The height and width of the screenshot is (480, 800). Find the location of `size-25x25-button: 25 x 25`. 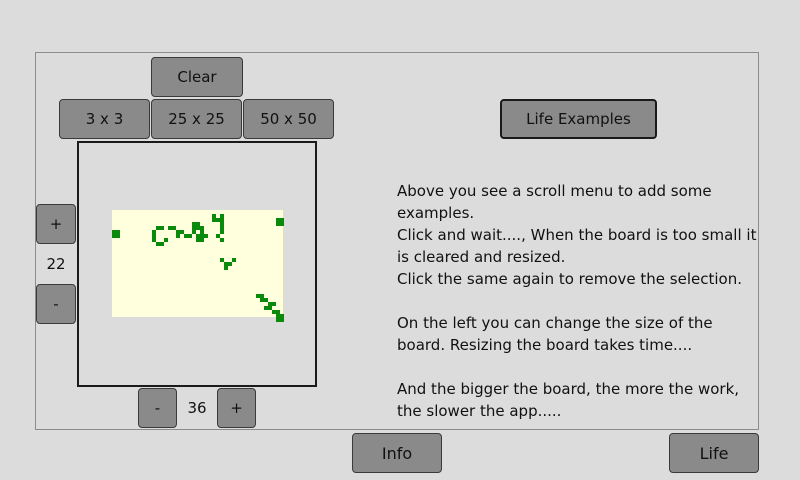

size-25x25-button: 25 x 25 is located at coordinates (196, 119).